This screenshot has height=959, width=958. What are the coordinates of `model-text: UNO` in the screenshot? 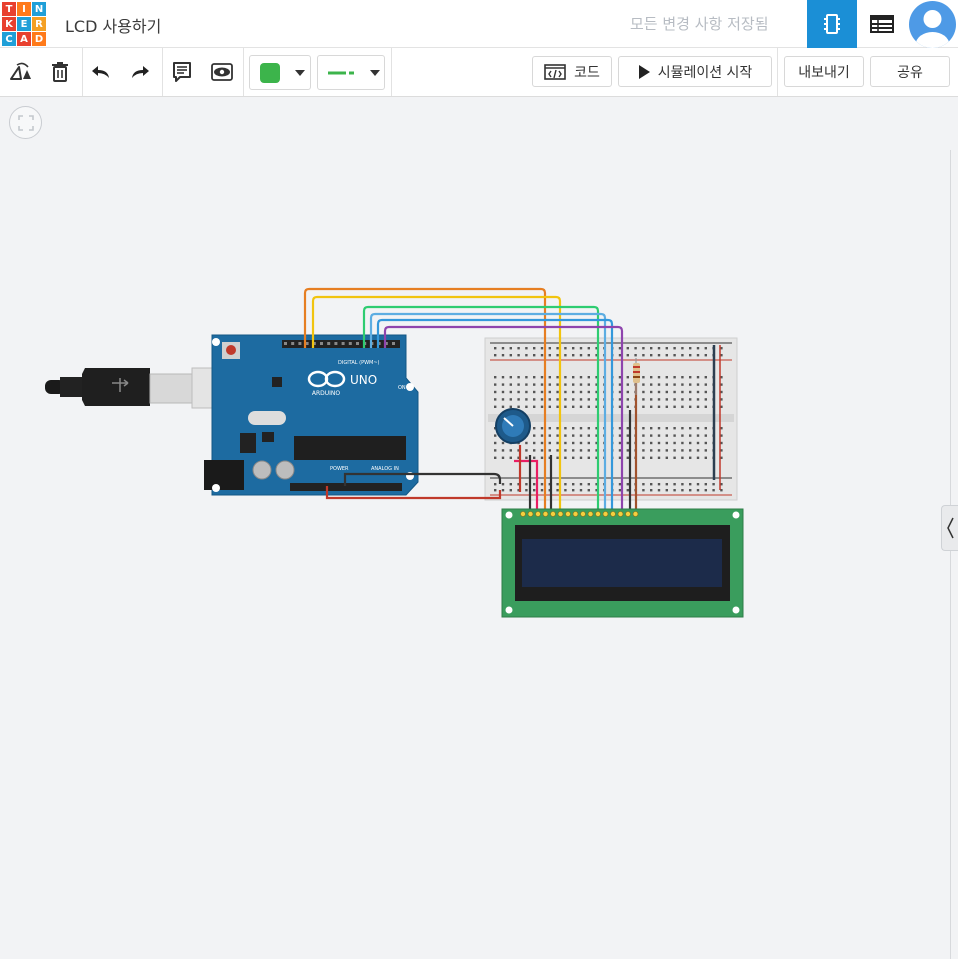 It's located at (363, 380).